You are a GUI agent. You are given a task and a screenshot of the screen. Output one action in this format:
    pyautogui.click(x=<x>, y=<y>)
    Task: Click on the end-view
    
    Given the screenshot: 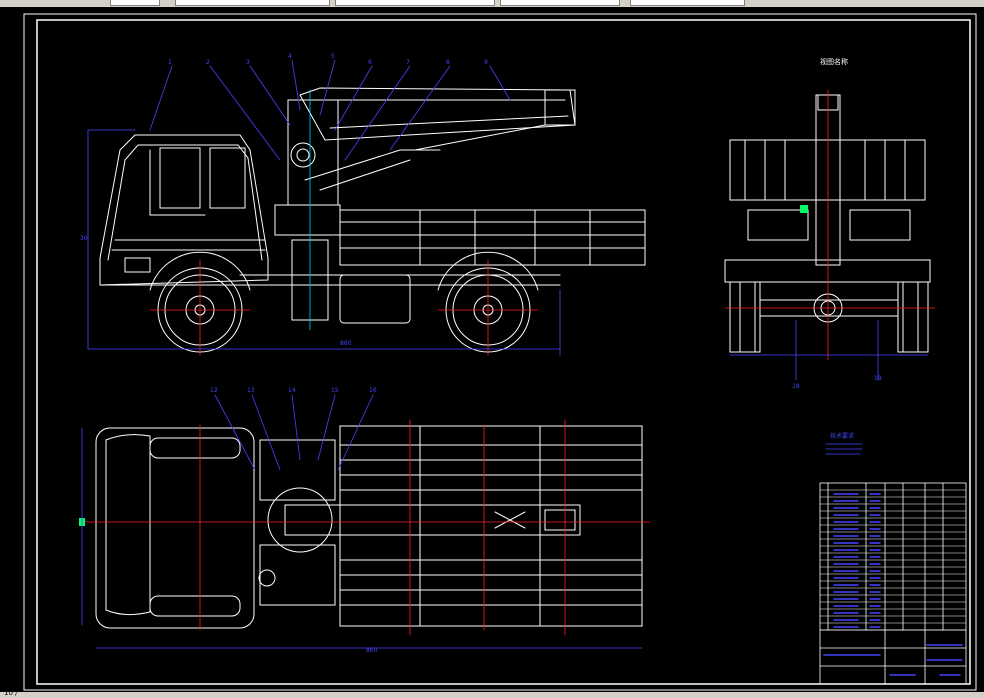 What is the action you would take?
    pyautogui.click(x=827, y=223)
    